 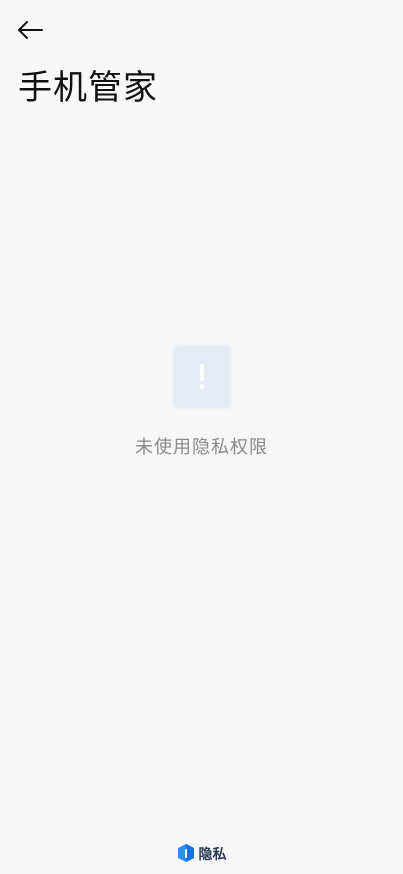 What do you see at coordinates (201, 377) in the screenshot?
I see `exclamation-icon` at bounding box center [201, 377].